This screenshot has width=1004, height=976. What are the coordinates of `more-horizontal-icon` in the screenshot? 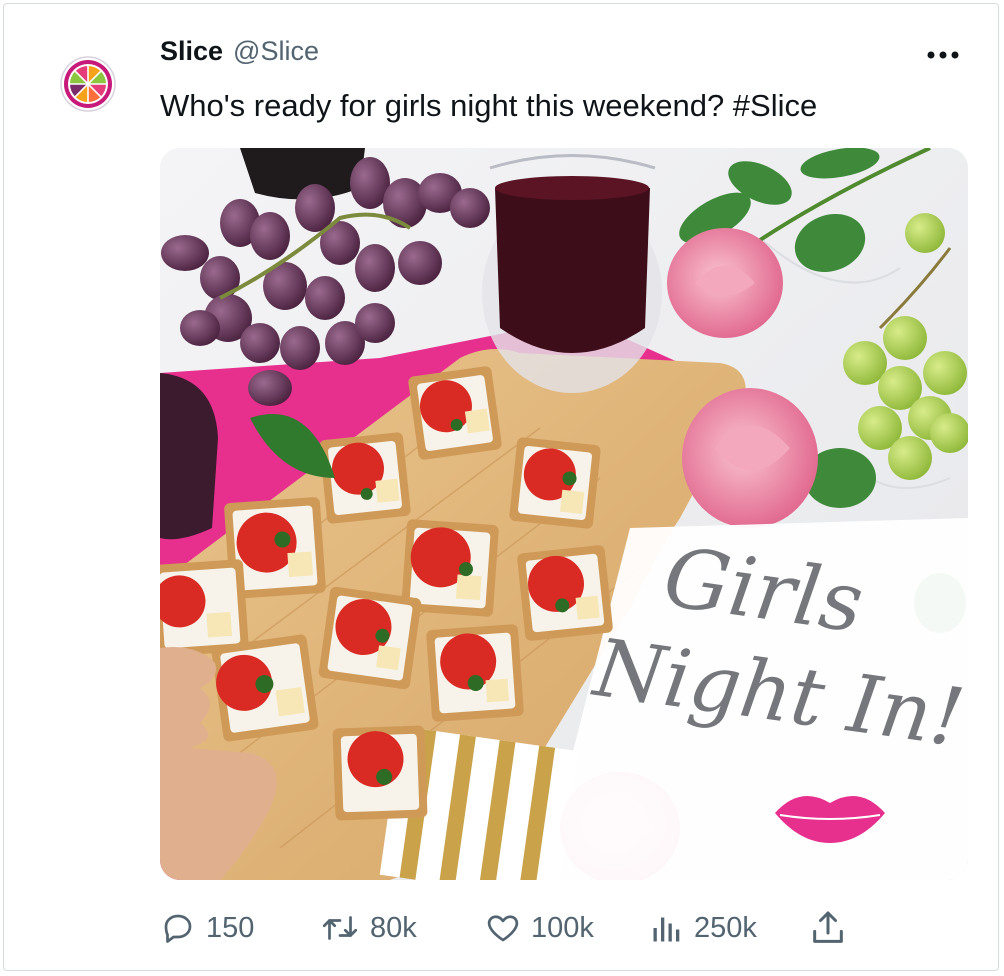 It's located at (943, 55).